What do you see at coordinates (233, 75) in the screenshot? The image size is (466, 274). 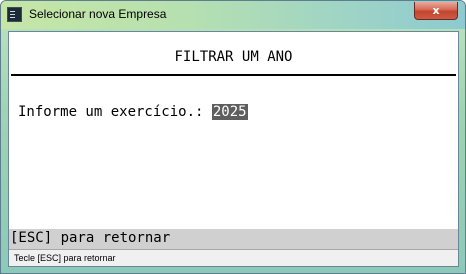 I see `header-divider` at bounding box center [233, 75].